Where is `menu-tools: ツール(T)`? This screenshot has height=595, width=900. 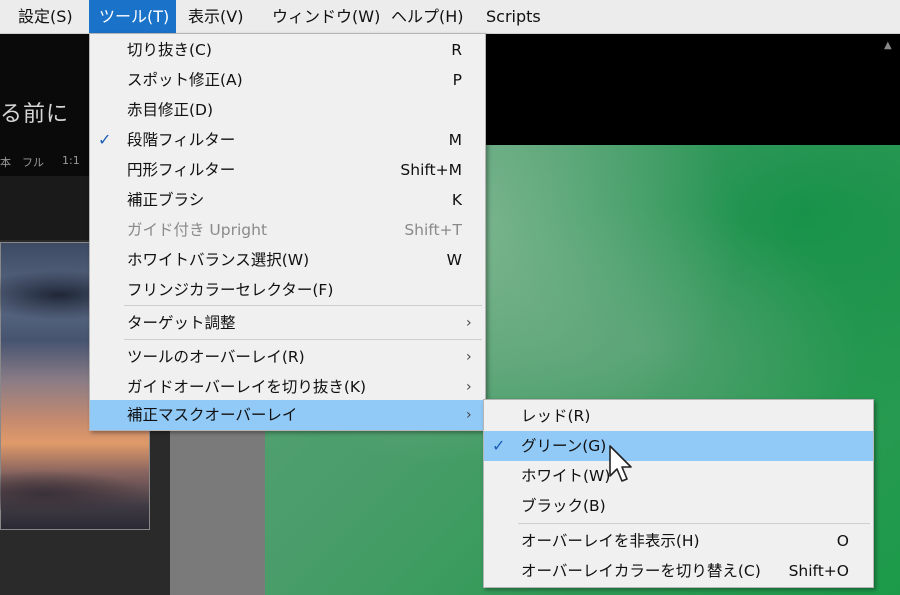 menu-tools: ツール(T) is located at coordinates (132, 16).